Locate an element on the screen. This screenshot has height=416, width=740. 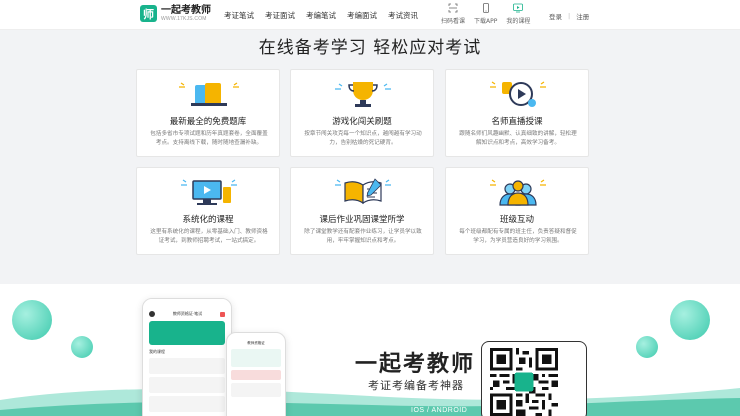
header-tools: 扫码看课 下载APP 我的课程 is located at coordinates (485, 14).